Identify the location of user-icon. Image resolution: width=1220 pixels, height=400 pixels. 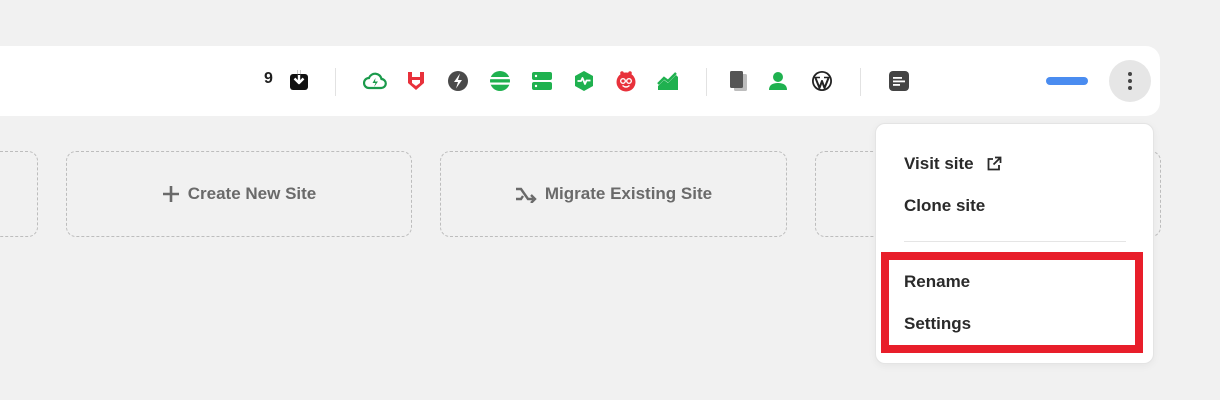
(778, 81).